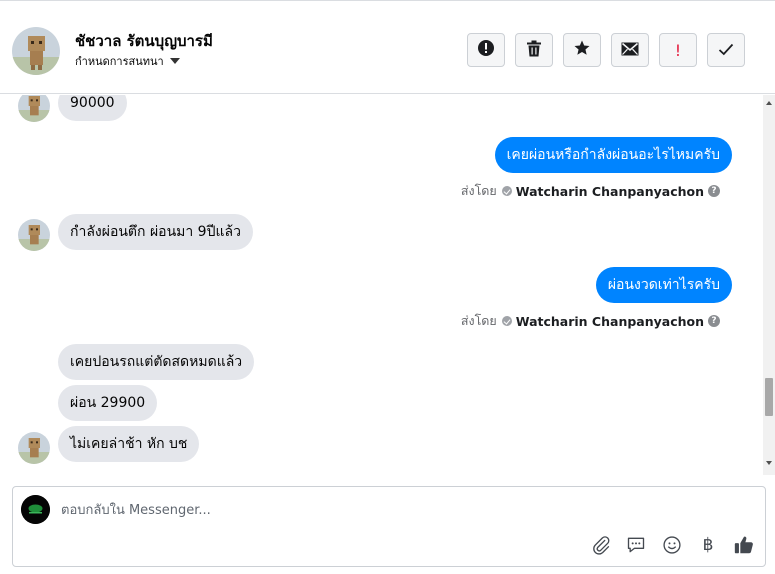 Image resolution: width=775 pixels, height=574 pixels. I want to click on scroll-down-arrow-icon, so click(769, 463).